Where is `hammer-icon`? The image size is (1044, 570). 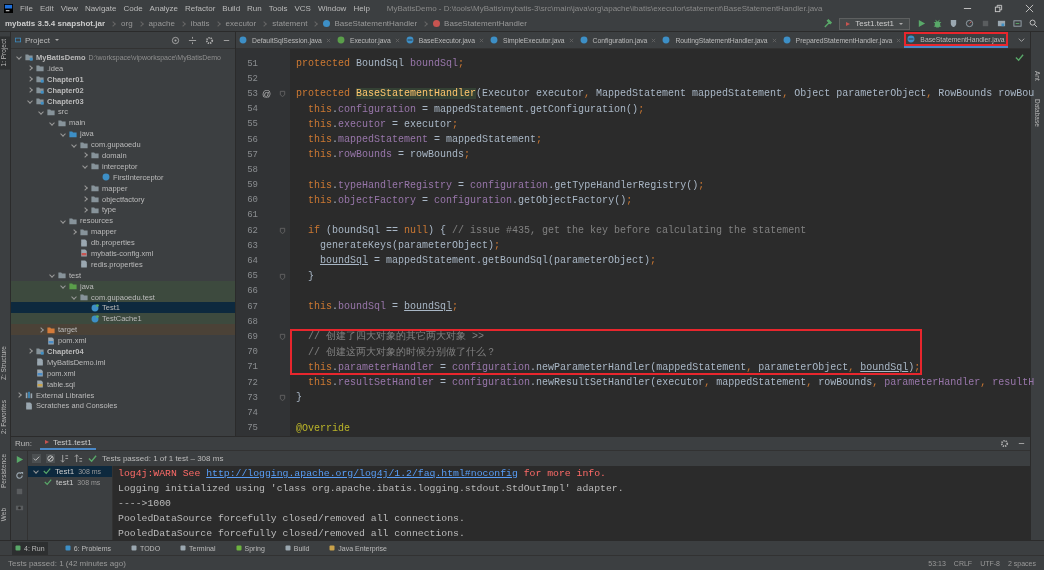 hammer-icon is located at coordinates (828, 23).